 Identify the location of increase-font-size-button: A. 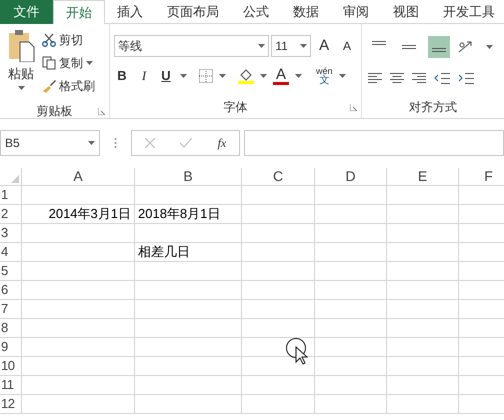
(324, 46).